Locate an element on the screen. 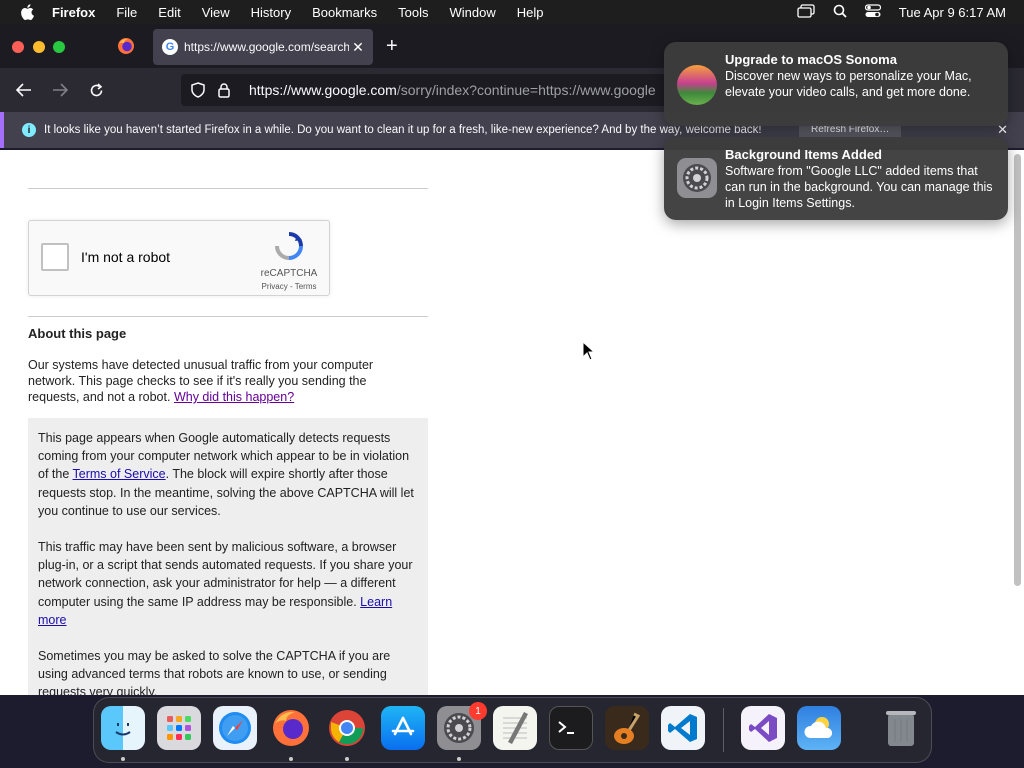  system-settings-gear-icon is located at coordinates (697, 178).